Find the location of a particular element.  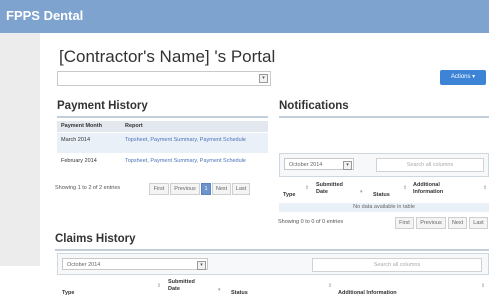

claims-history-title: Claims History is located at coordinates (95, 239).